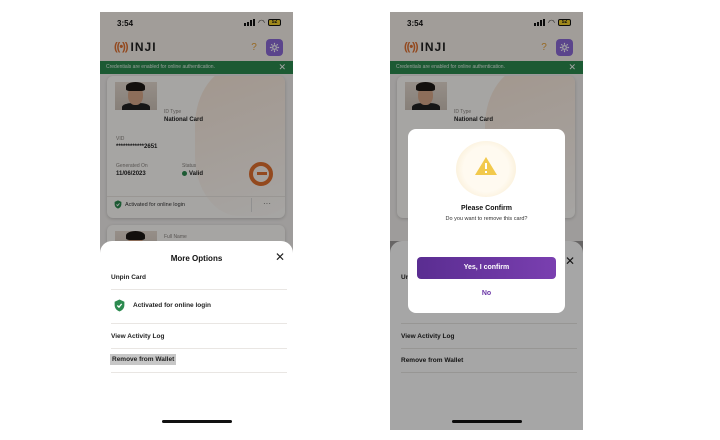 This screenshot has height=440, width=720. I want to click on view-activity-log-option: View Activity Log, so click(137, 336).